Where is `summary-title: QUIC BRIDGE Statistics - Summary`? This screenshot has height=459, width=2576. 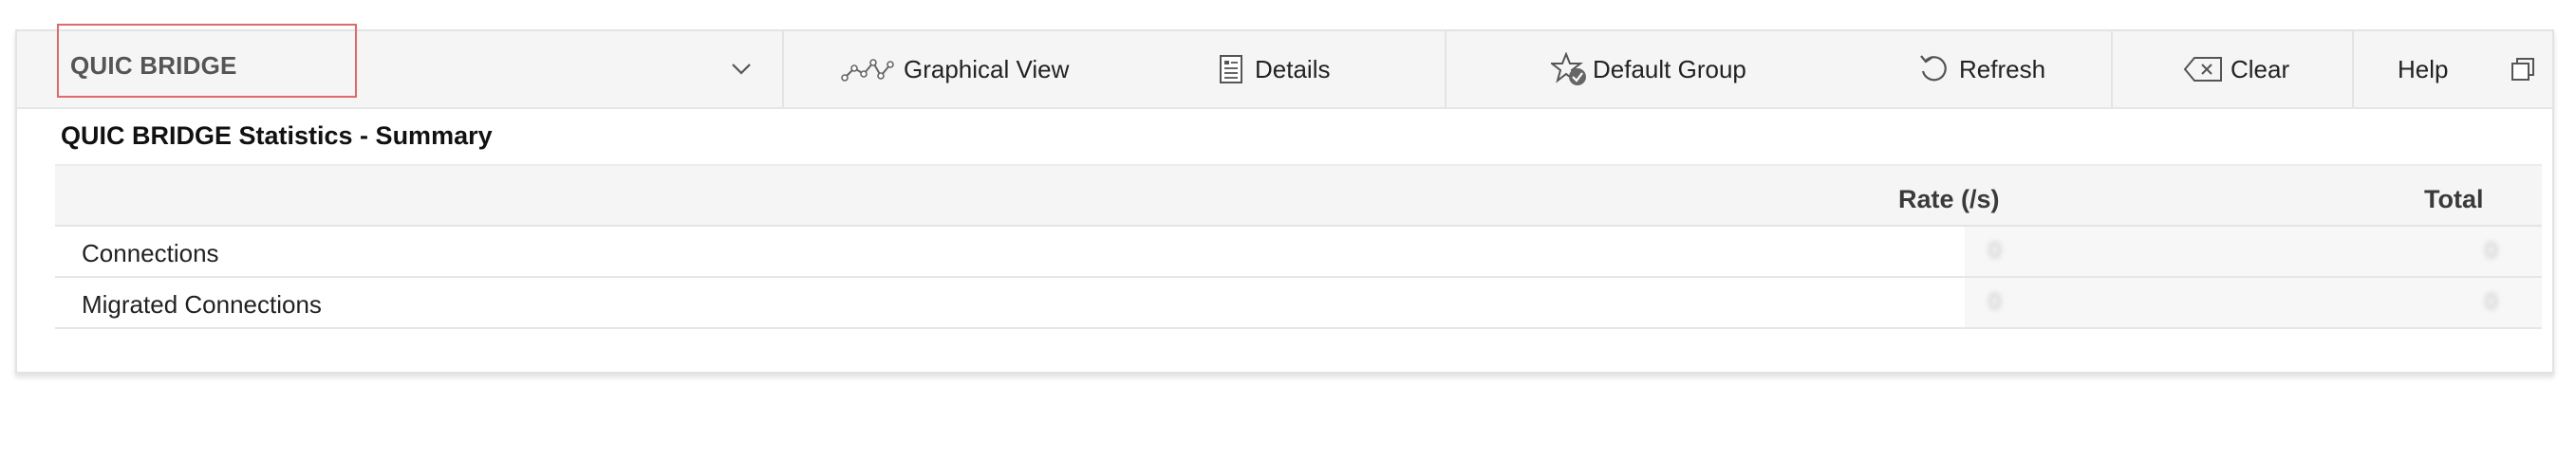
summary-title: QUIC BRIDGE Statistics - Summary is located at coordinates (277, 135).